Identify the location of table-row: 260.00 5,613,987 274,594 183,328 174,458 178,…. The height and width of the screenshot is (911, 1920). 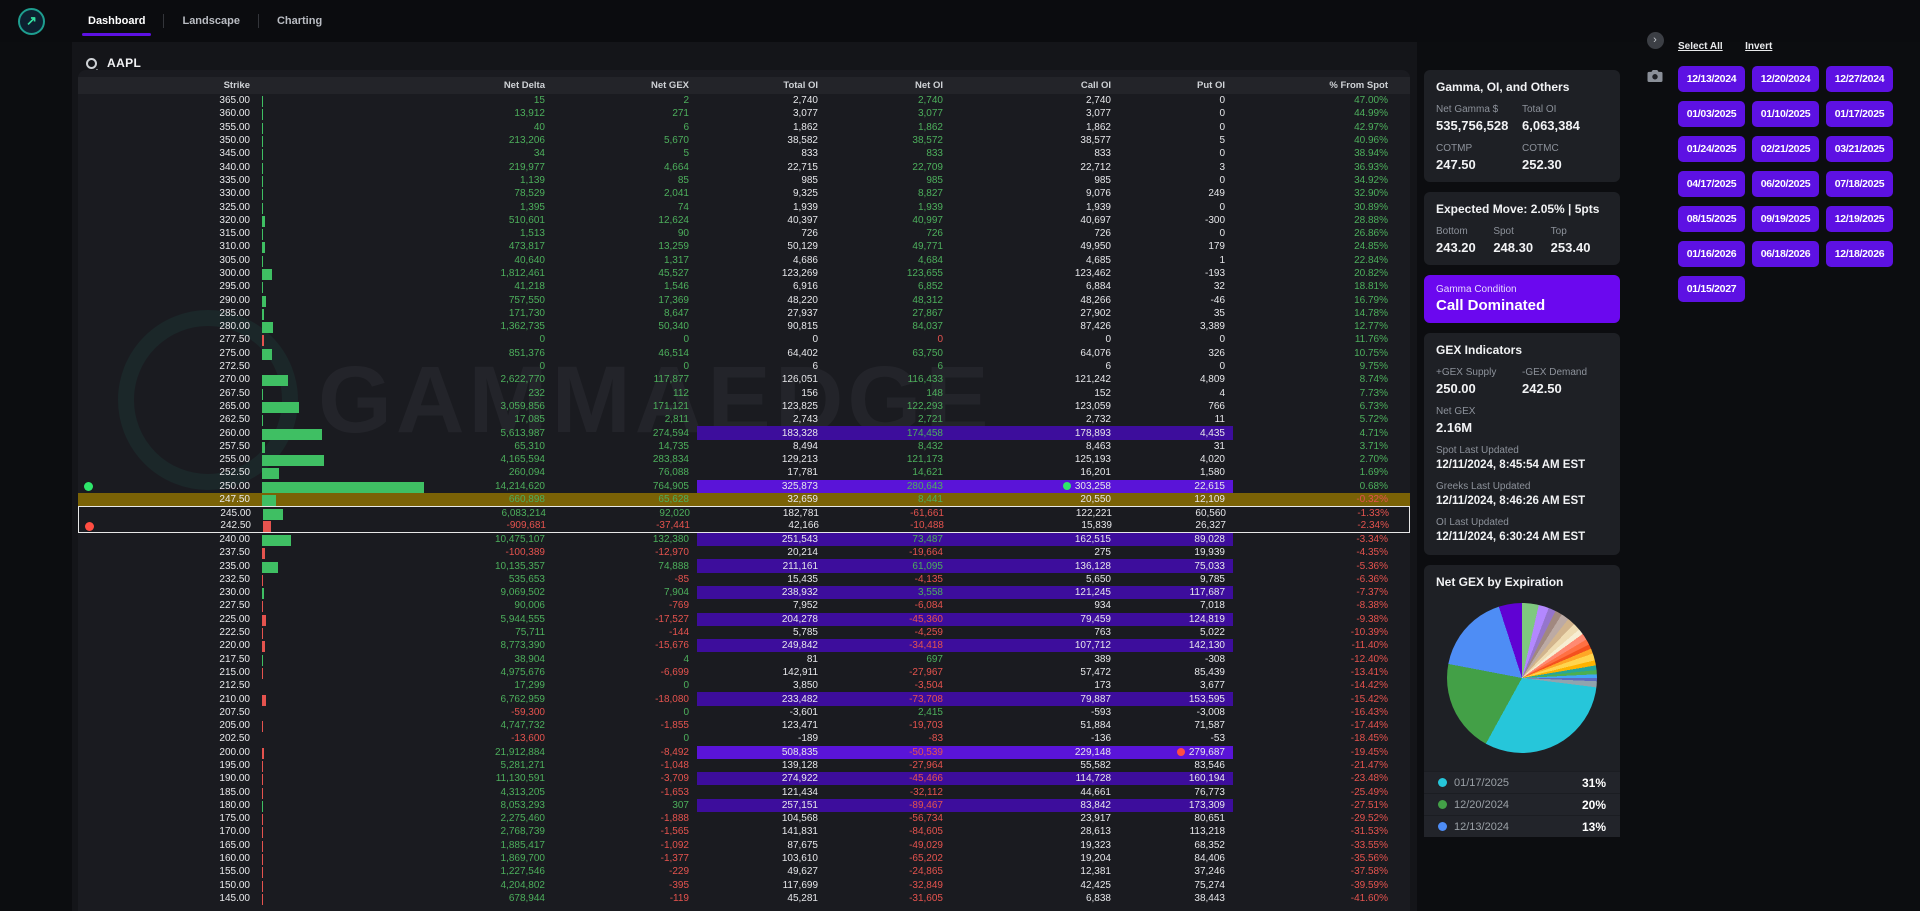
(744, 433).